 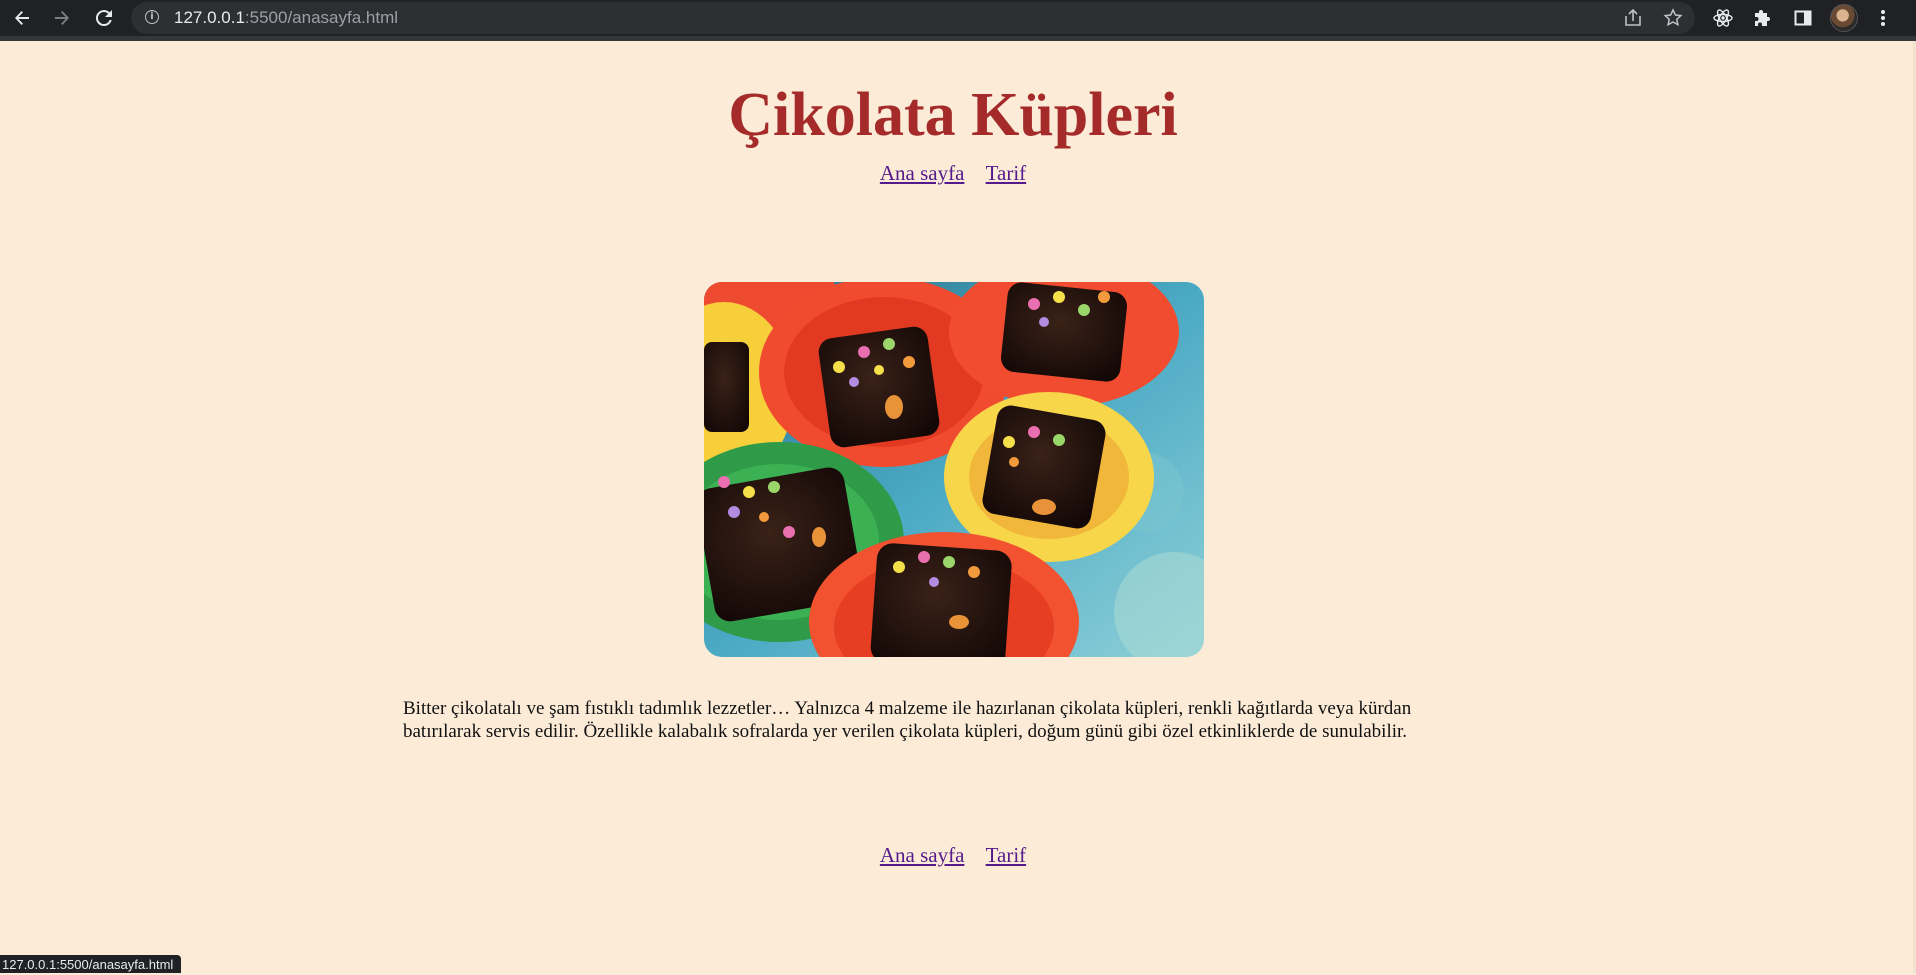 What do you see at coordinates (62, 18) in the screenshot?
I see `forward-icon` at bounding box center [62, 18].